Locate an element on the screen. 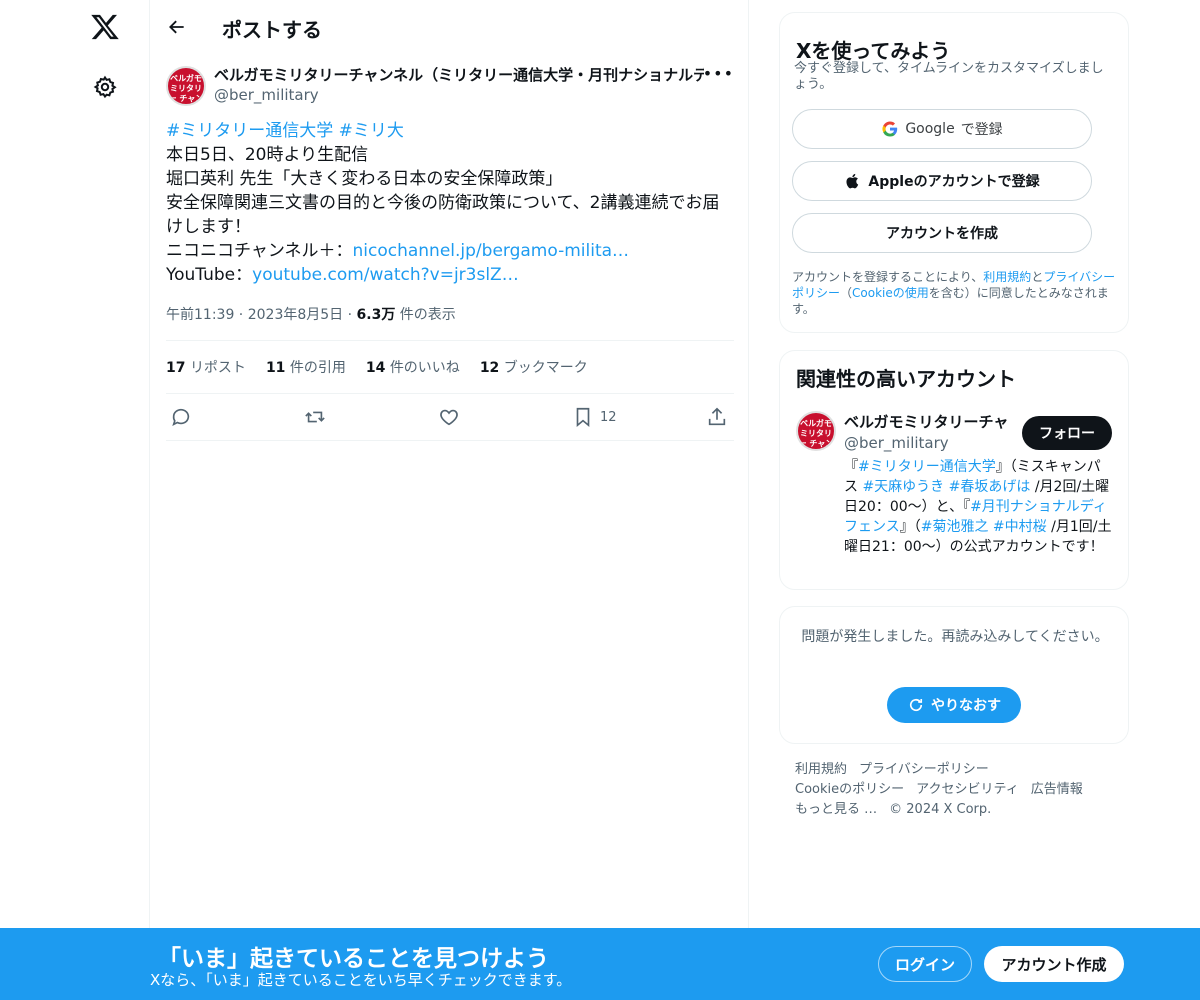  reply-icon is located at coordinates (181, 417).